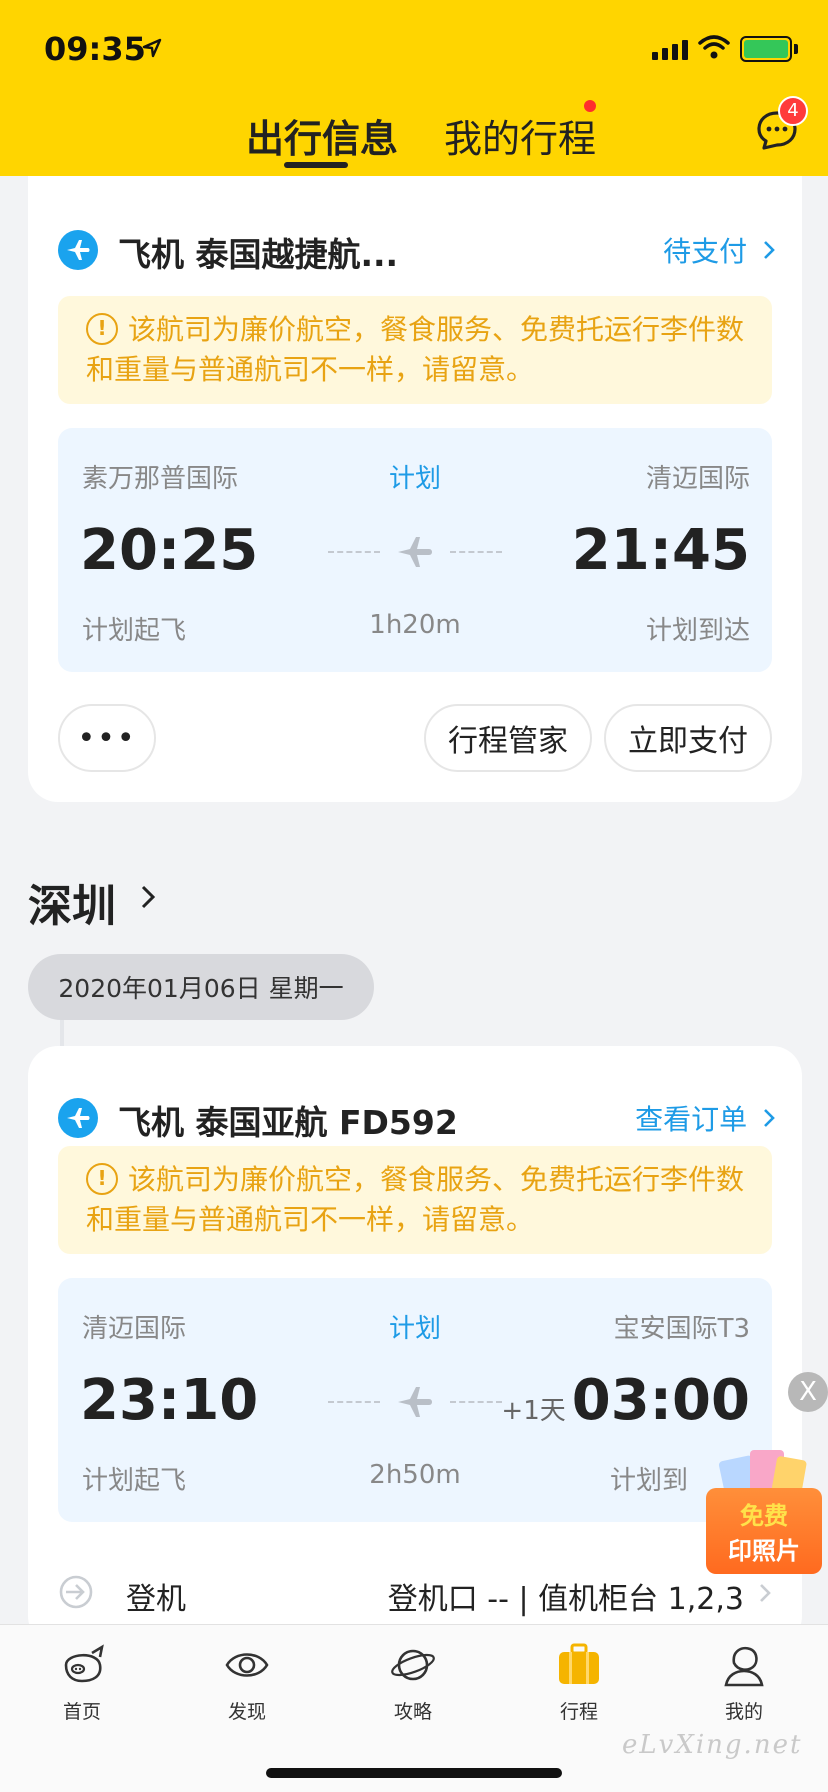 The height and width of the screenshot is (1792, 828). I want to click on battery-icon, so click(766, 49).